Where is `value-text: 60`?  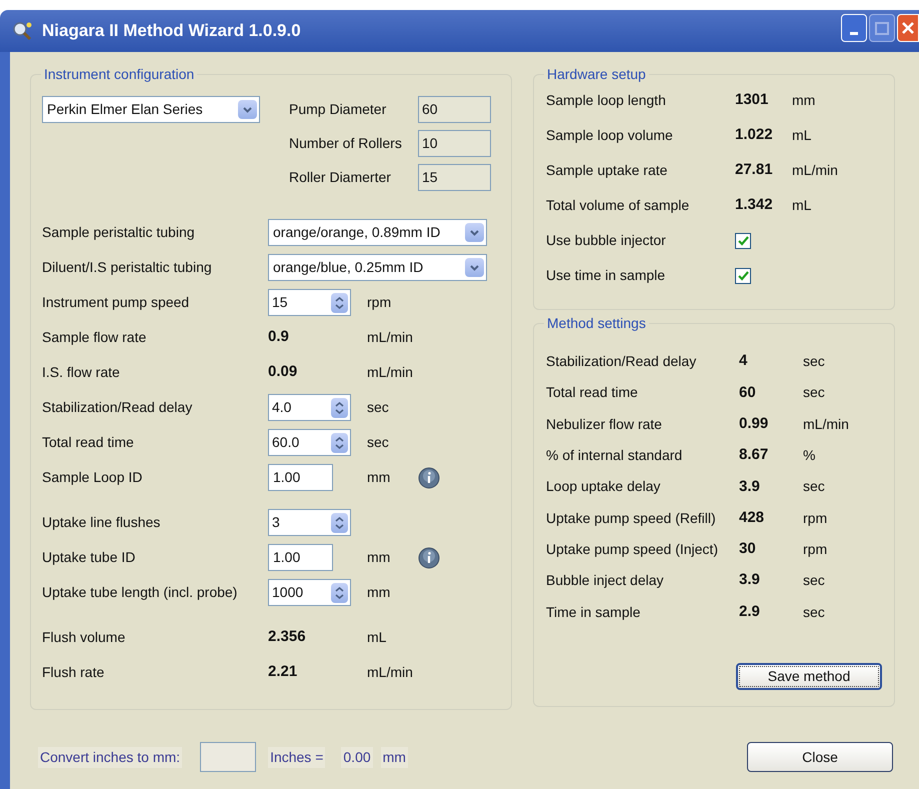 value-text: 60 is located at coordinates (748, 392).